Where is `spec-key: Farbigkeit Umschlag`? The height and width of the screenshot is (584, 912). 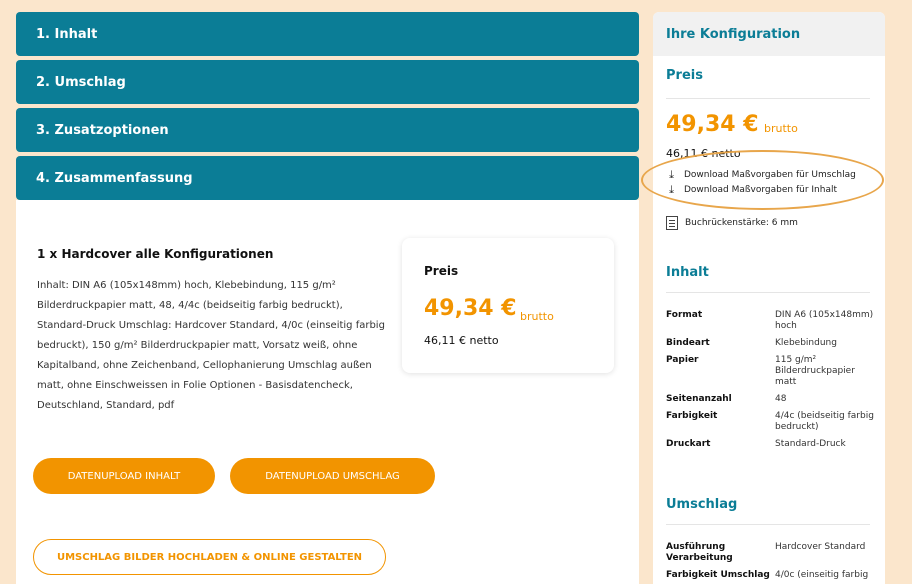 spec-key: Farbigkeit Umschlag is located at coordinates (718, 575).